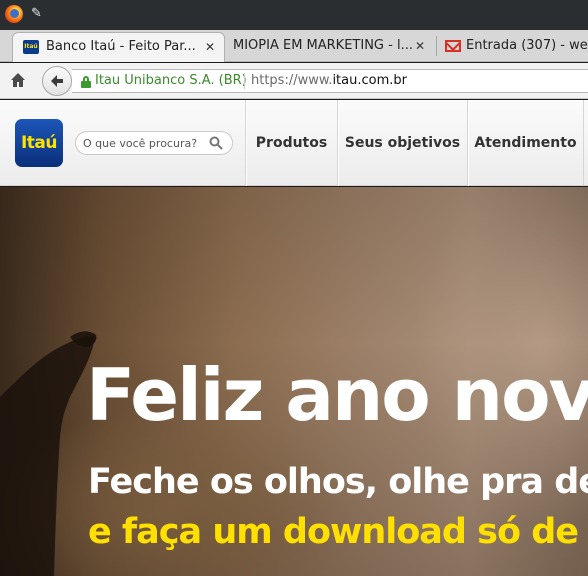 The image size is (588, 576). What do you see at coordinates (338, 482) in the screenshot?
I see `hero-subtitle: Feche os olhos, olhe pra dentro` at bounding box center [338, 482].